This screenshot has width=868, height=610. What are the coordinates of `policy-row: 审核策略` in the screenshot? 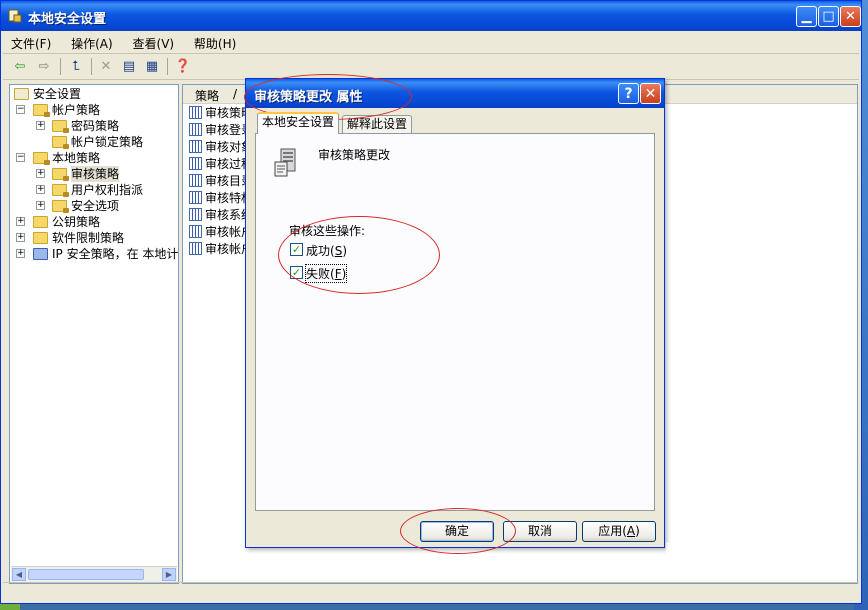 It's located at (221, 113).